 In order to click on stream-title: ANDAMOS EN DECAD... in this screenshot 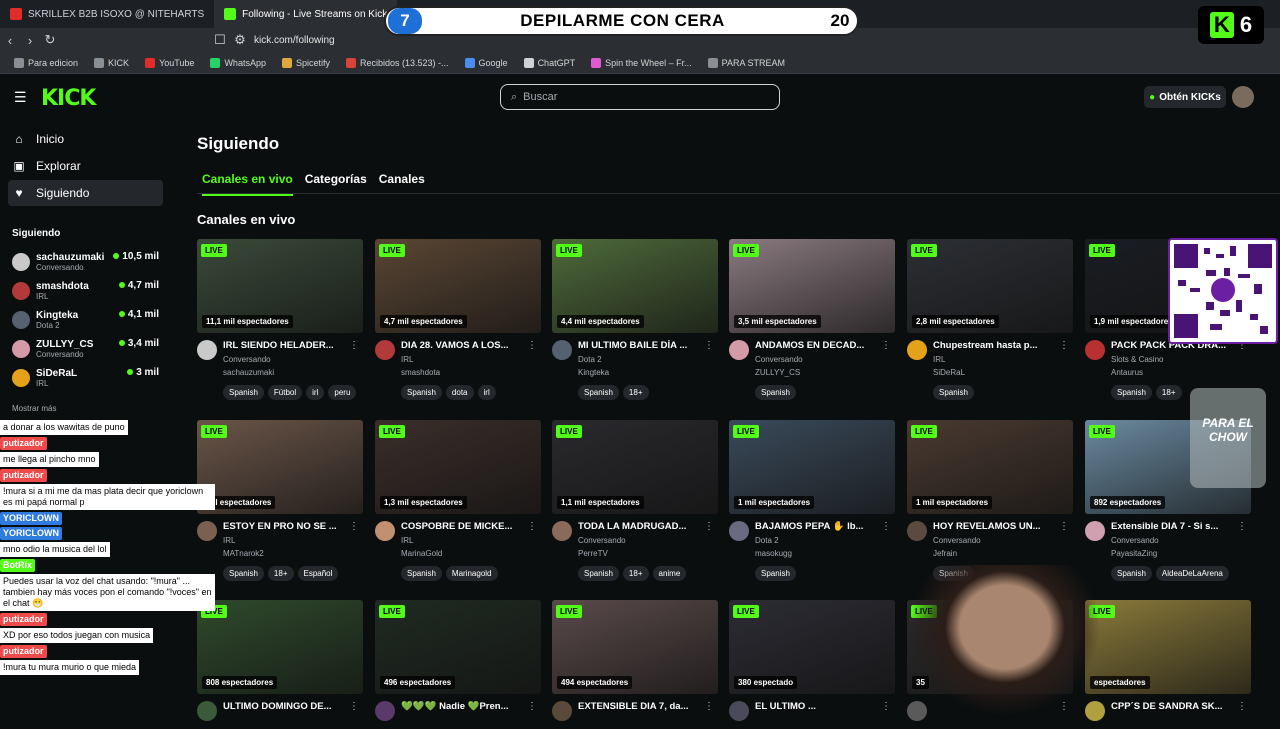, I will do `click(817, 345)`.